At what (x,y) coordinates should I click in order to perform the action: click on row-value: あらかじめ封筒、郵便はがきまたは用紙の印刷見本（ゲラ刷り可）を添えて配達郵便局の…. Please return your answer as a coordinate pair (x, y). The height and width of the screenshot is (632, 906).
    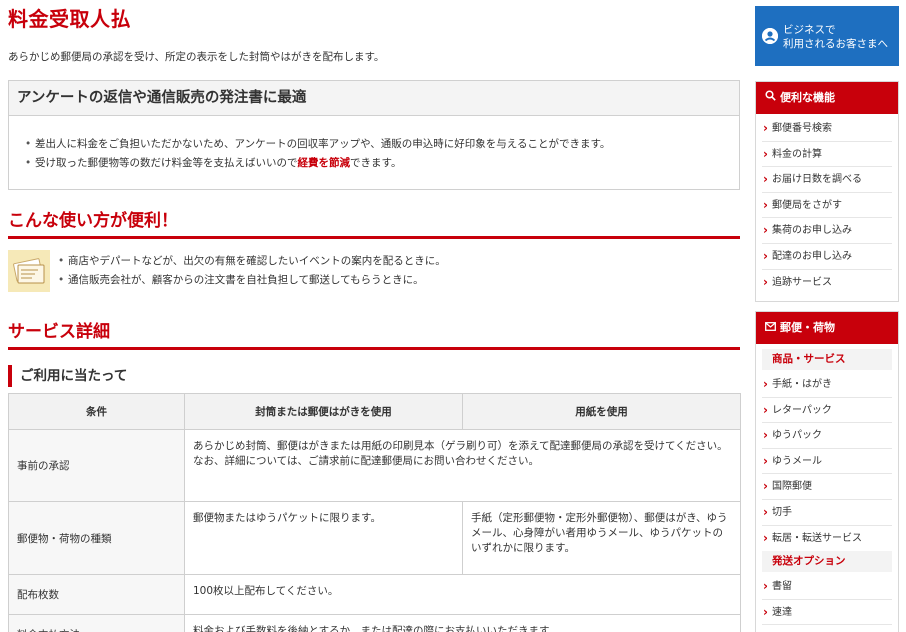
    Looking at the image, I should click on (462, 465).